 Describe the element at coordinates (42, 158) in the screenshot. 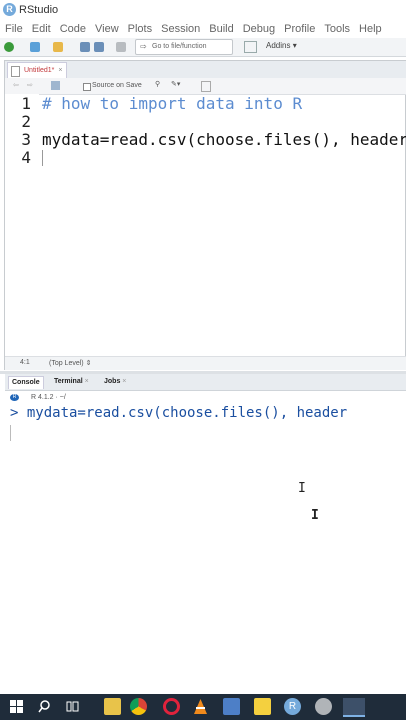

I see `editor-cursor` at that location.